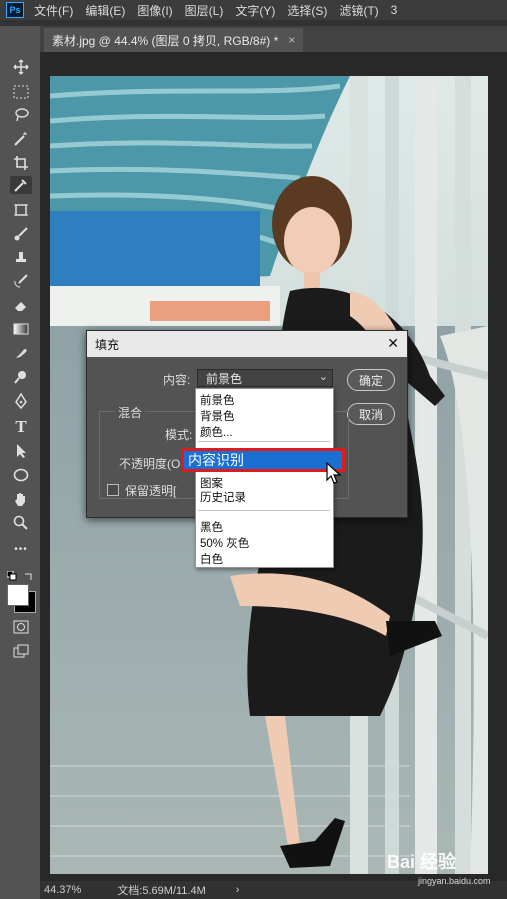 This screenshot has width=507, height=899. What do you see at coordinates (21, 549) in the screenshot?
I see `more-tools-icon: •••` at bounding box center [21, 549].